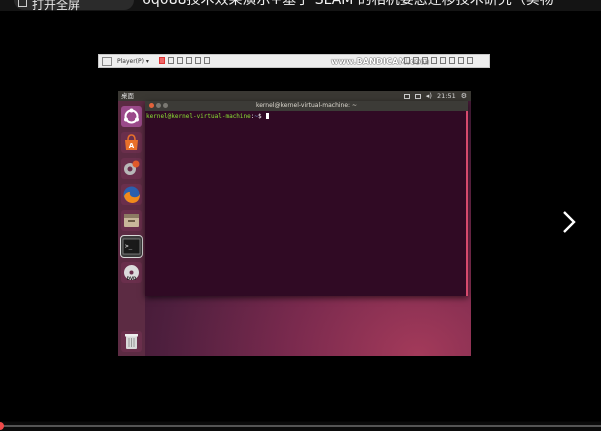  What do you see at coordinates (131, 341) in the screenshot?
I see `trash-icon` at bounding box center [131, 341].